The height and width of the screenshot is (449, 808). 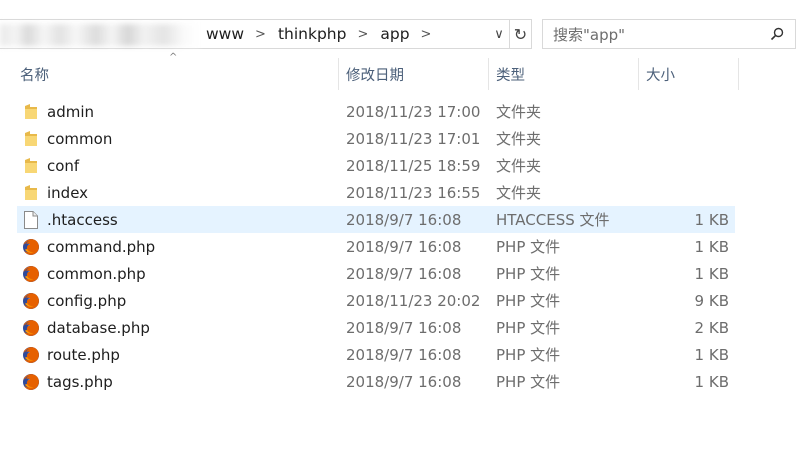 I want to click on file-name: .htaccess, so click(x=82, y=219).